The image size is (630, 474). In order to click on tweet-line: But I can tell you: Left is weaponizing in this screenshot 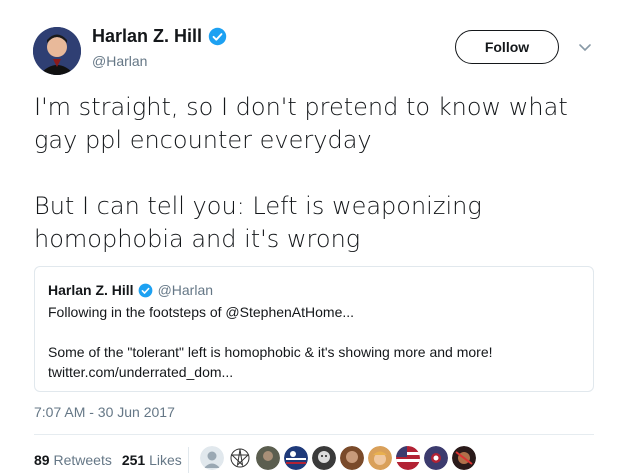, I will do `click(258, 206)`.